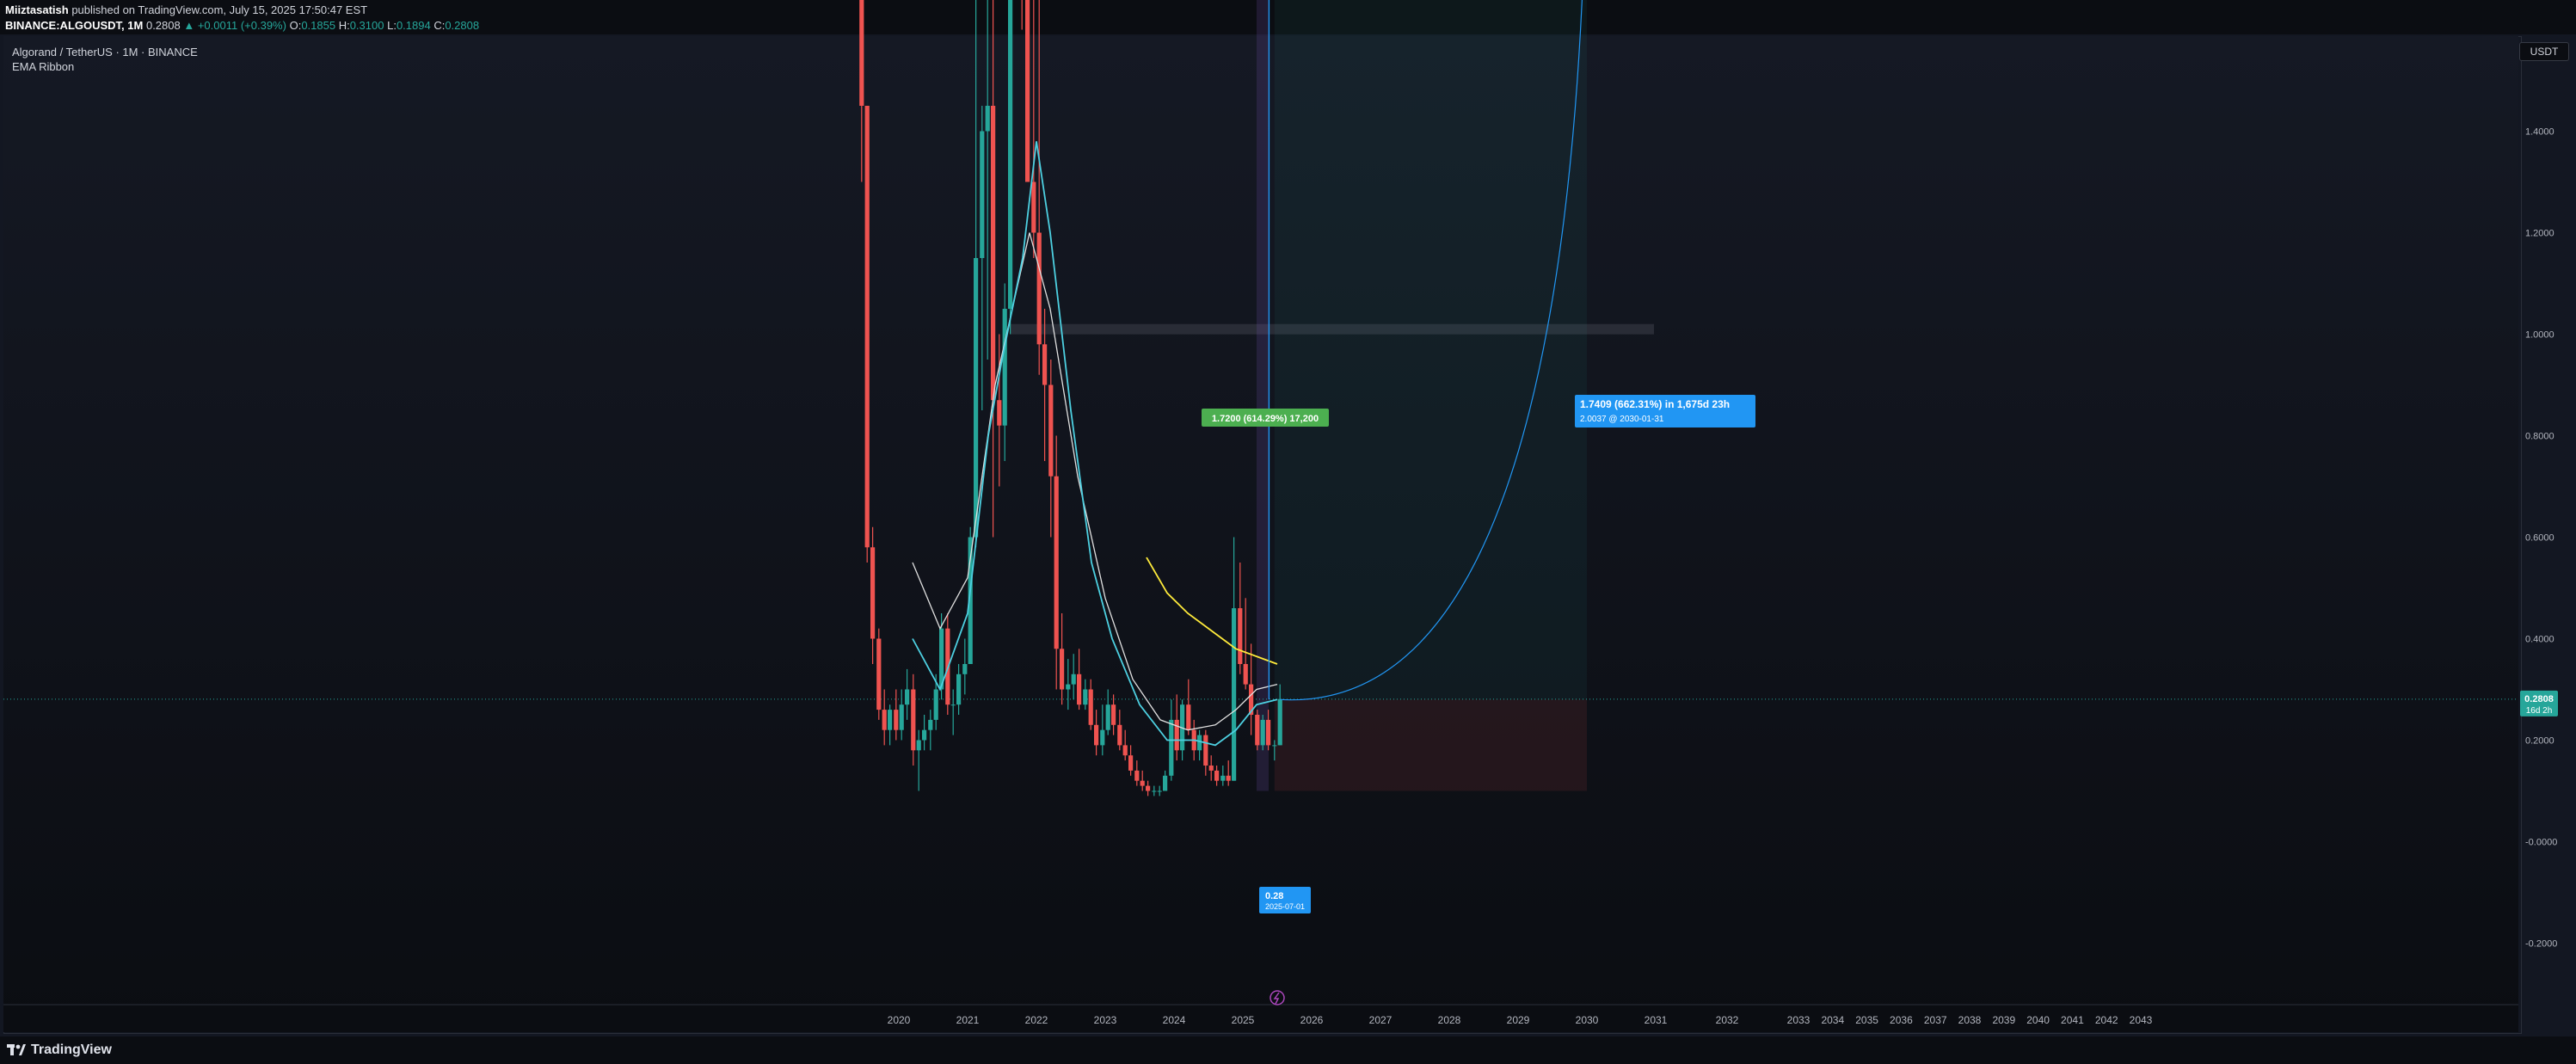  I want to click on x-tick-label: 2024, so click(1174, 1020).